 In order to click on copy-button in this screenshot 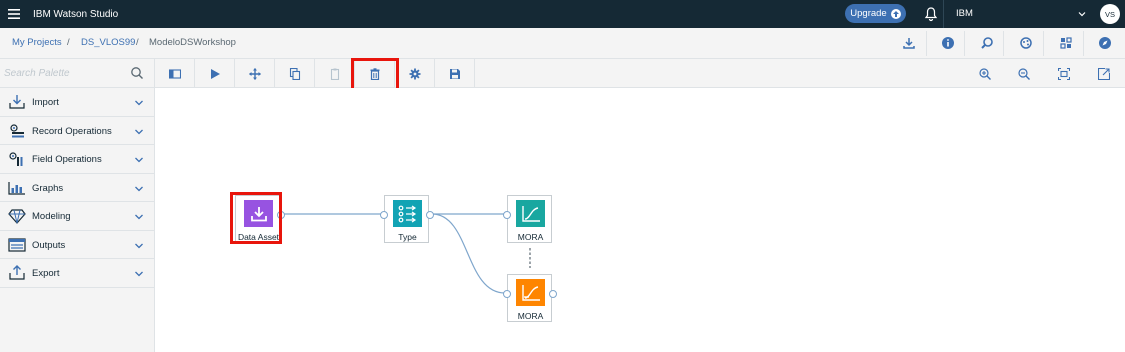, I will do `click(295, 73)`.